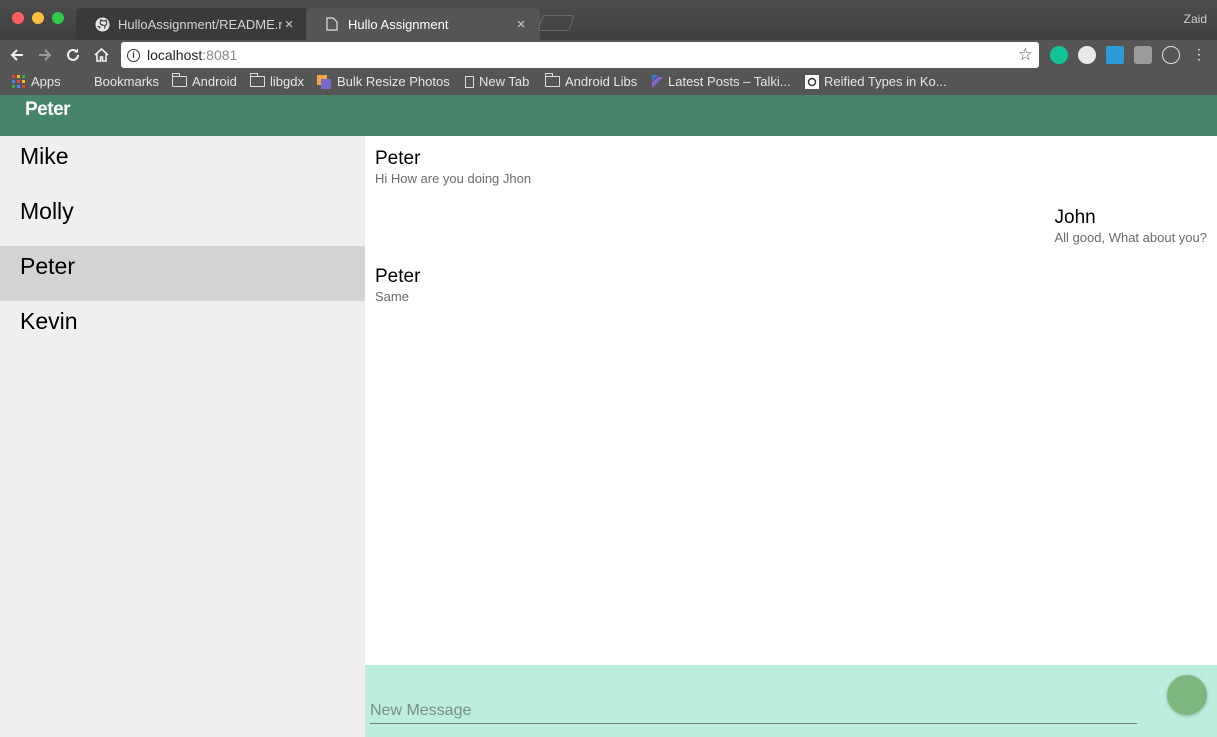 The height and width of the screenshot is (737, 1217). Describe the element at coordinates (608, 115) in the screenshot. I see `app-header: Peter` at that location.